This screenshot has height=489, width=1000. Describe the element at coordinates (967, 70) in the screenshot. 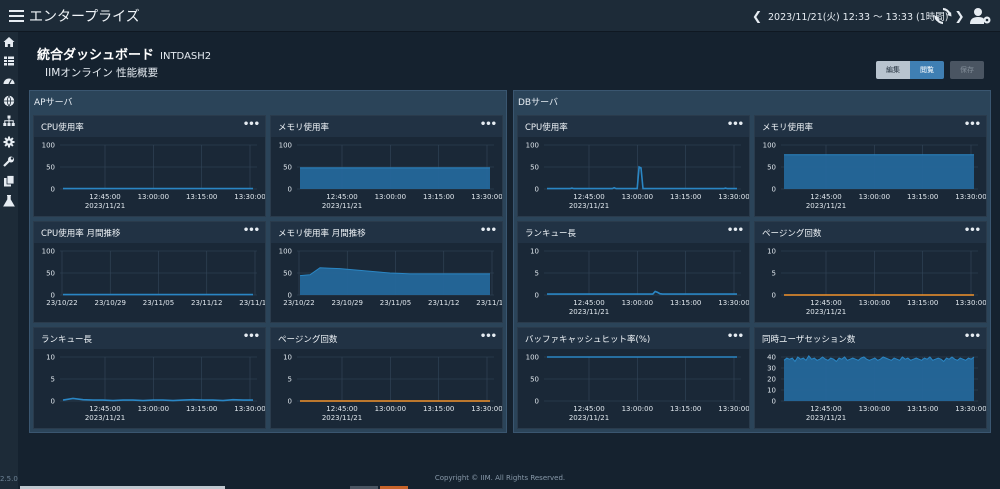

I see `save-button: 保存` at that location.